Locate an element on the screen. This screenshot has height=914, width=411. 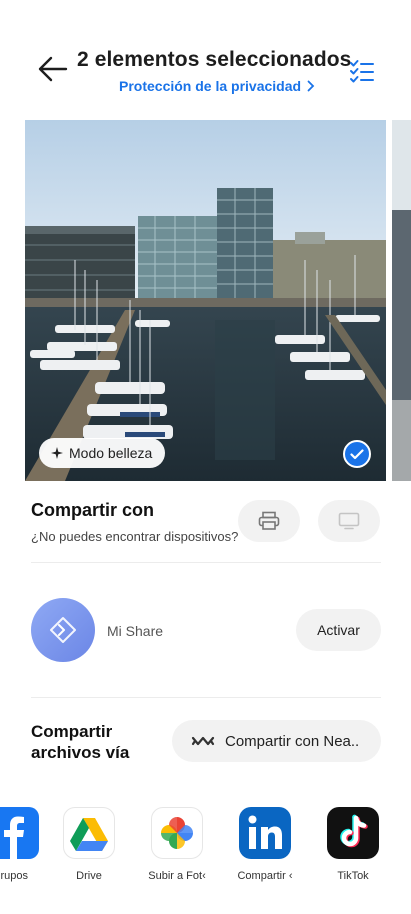
arrow-left-icon is located at coordinates (53, 69).